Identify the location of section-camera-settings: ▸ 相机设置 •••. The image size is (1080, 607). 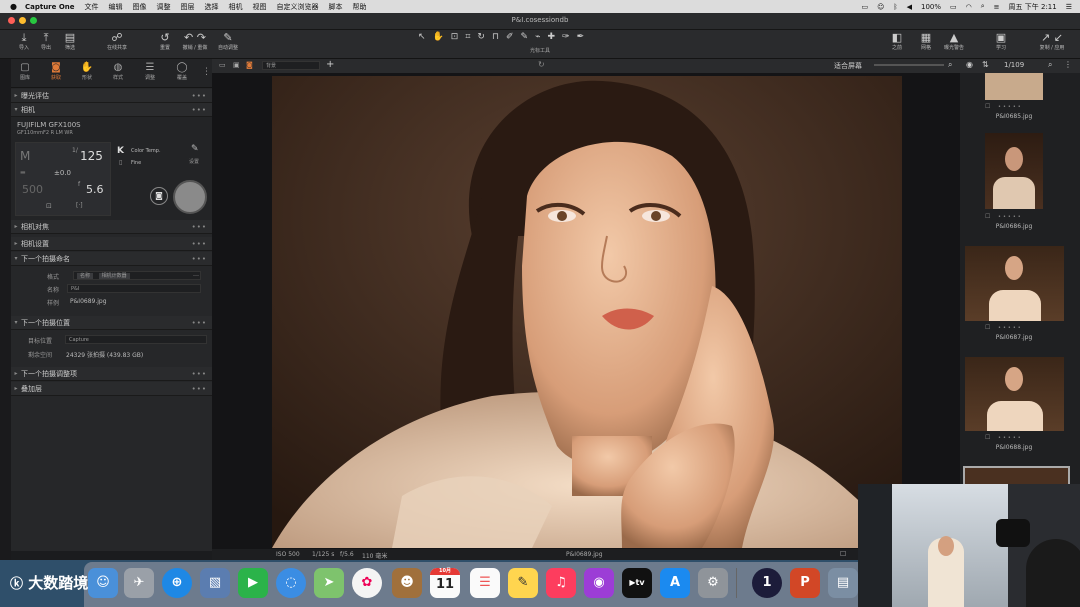
(111, 244).